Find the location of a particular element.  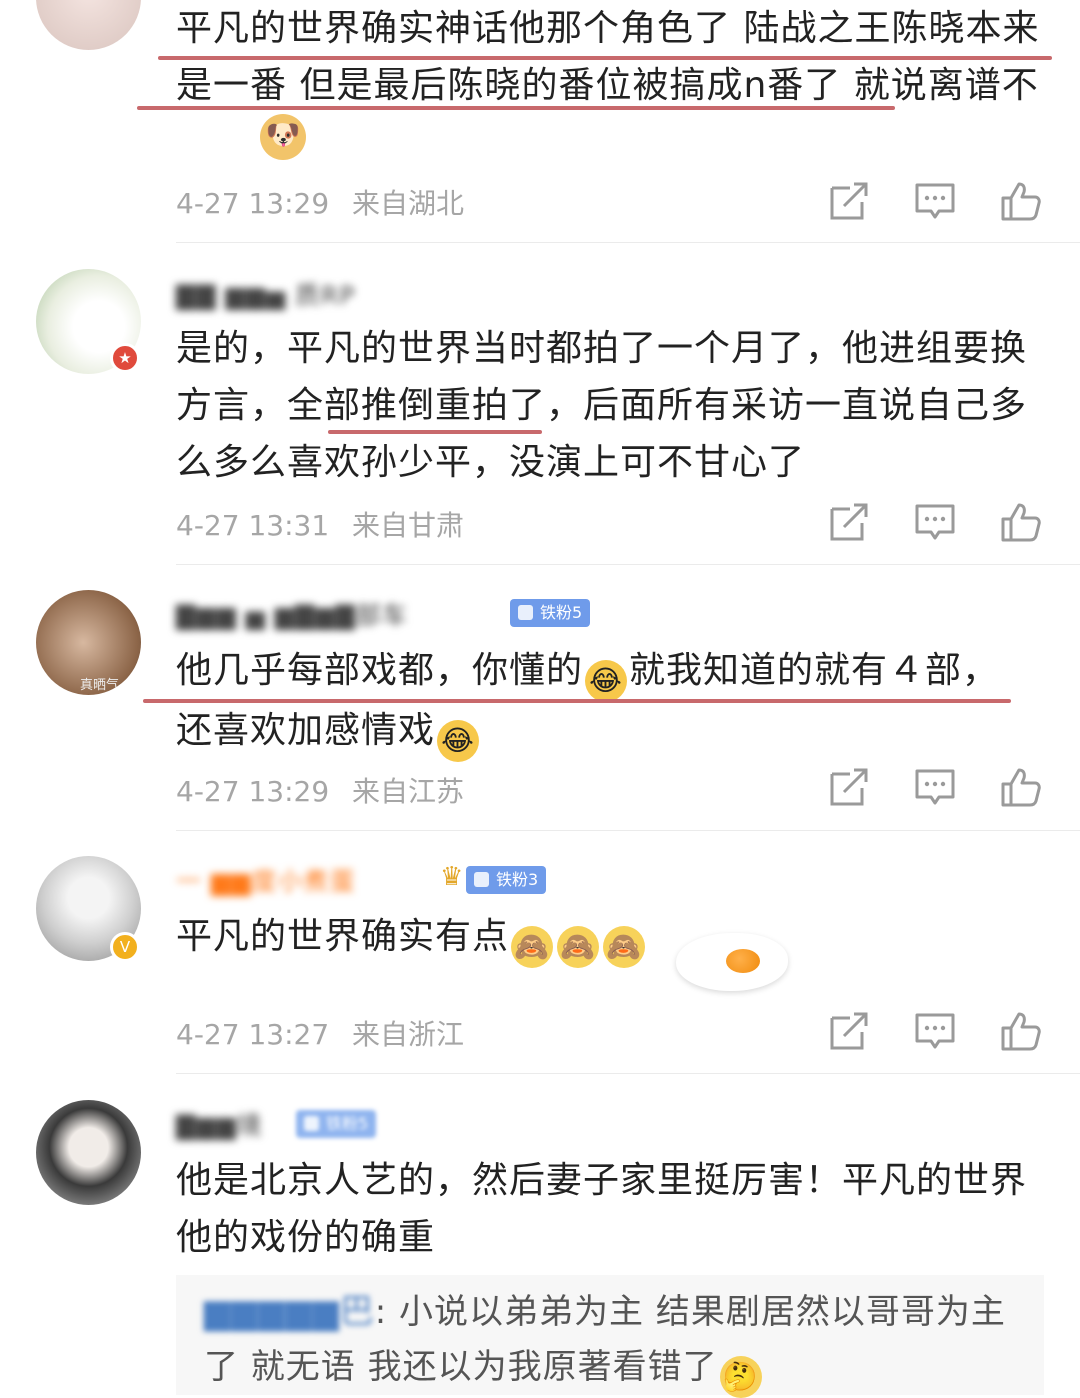

username: ▇▇ ▆▆▅ 质RP is located at coordinates (265, 294).